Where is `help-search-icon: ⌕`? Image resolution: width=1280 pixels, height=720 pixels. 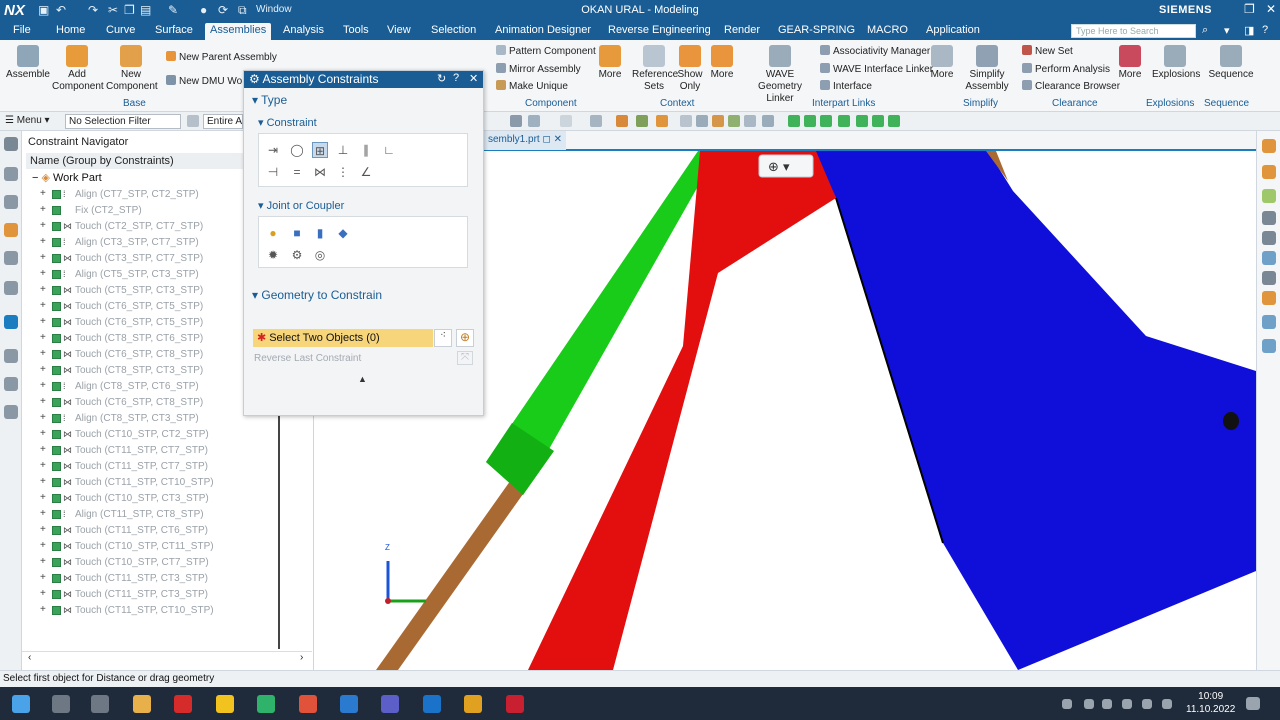 help-search-icon: ⌕ is located at coordinates (1205, 30).